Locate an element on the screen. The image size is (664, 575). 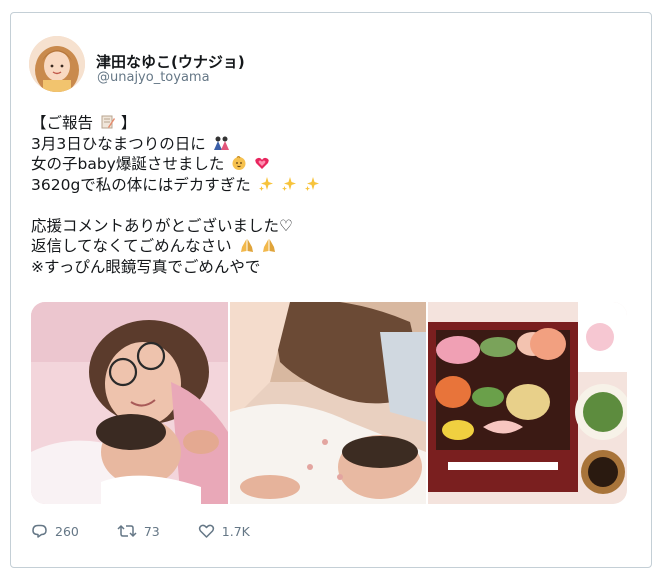
tweet-line-text: 3月3日ひなまつりの日に is located at coordinates (118, 143).